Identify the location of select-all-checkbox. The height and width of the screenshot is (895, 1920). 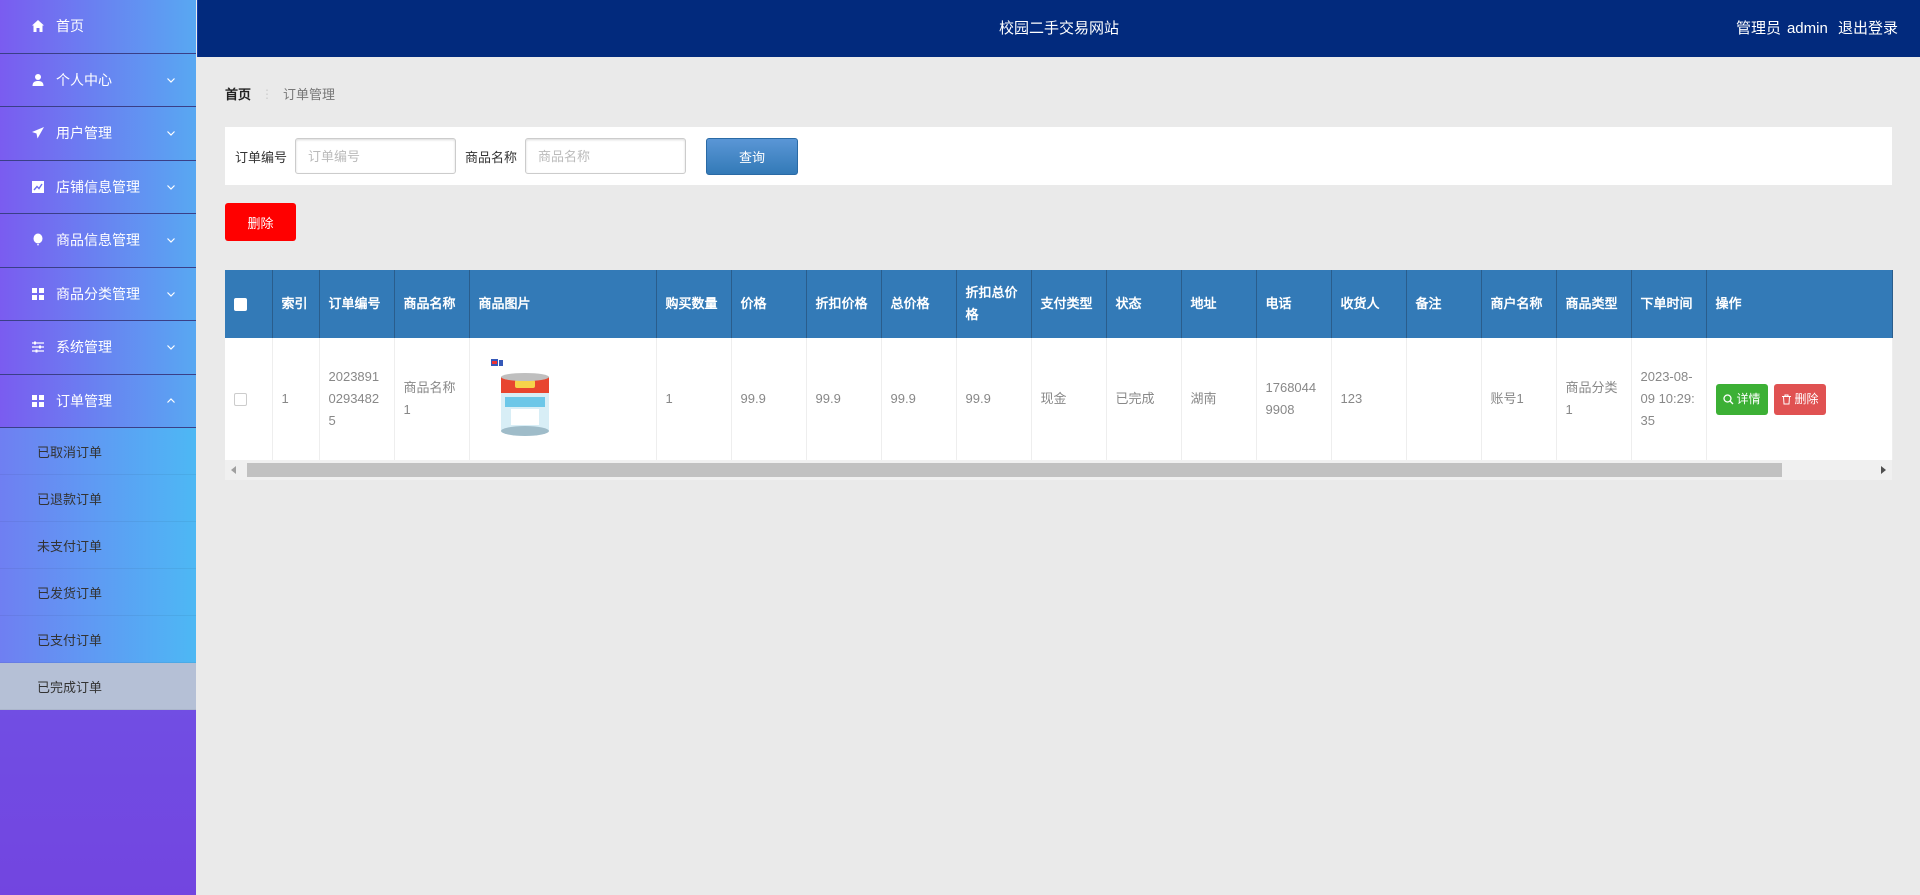
(240, 304).